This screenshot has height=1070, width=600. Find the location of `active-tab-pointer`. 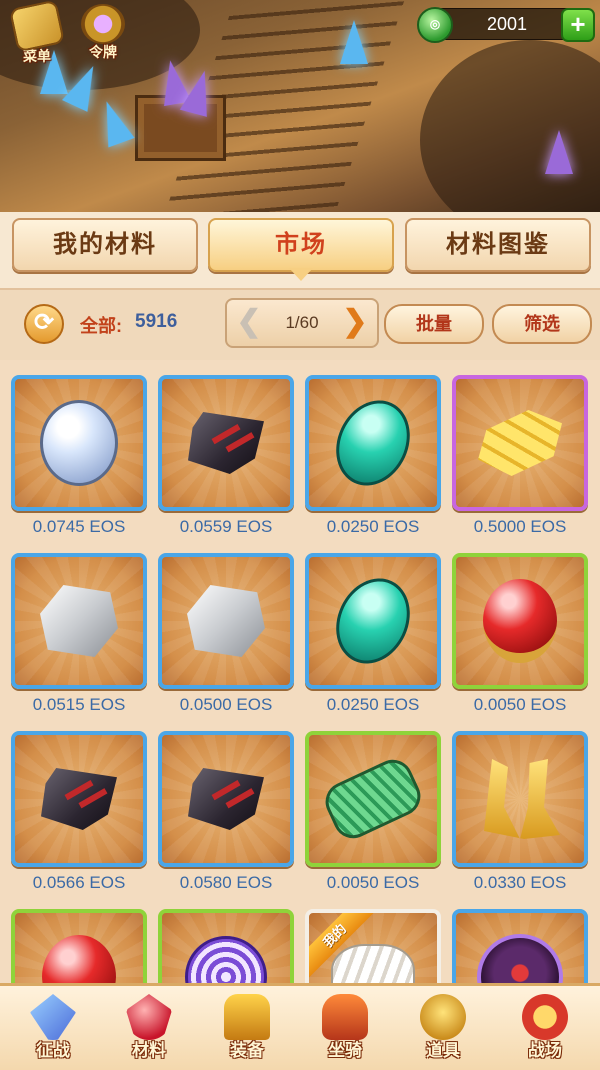

active-tab-pointer is located at coordinates (301, 274).